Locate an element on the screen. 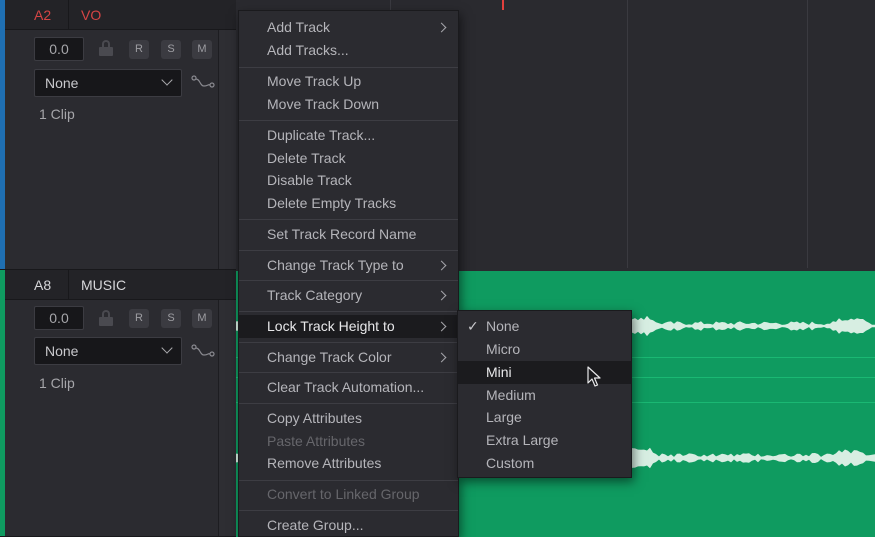 The width and height of the screenshot is (875, 537). track-name-row: A8 MUSIC is located at coordinates (120, 285).